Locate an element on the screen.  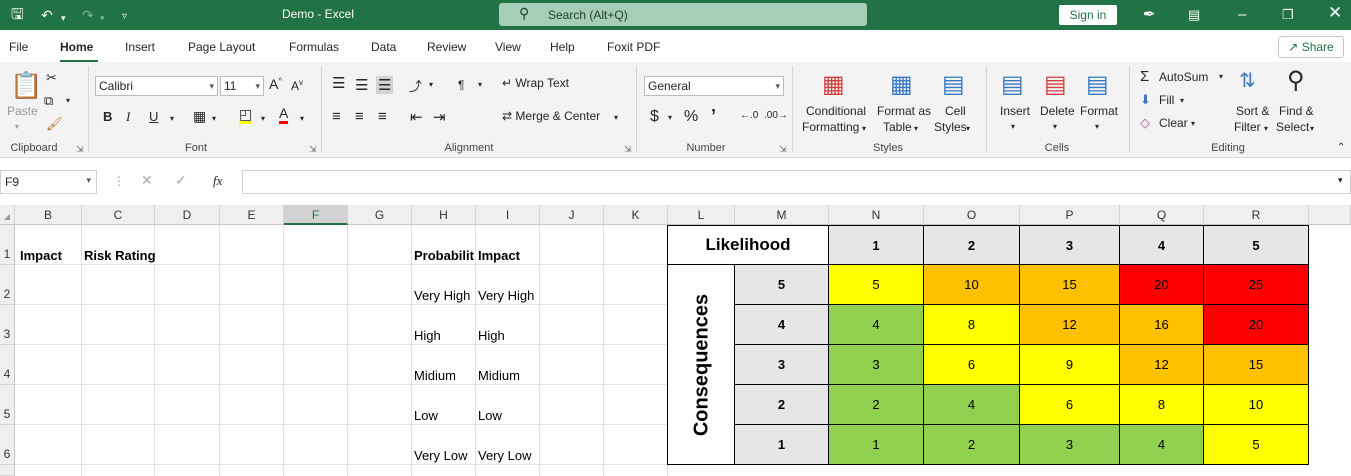
cell-I1: Impact is located at coordinates (499, 255).